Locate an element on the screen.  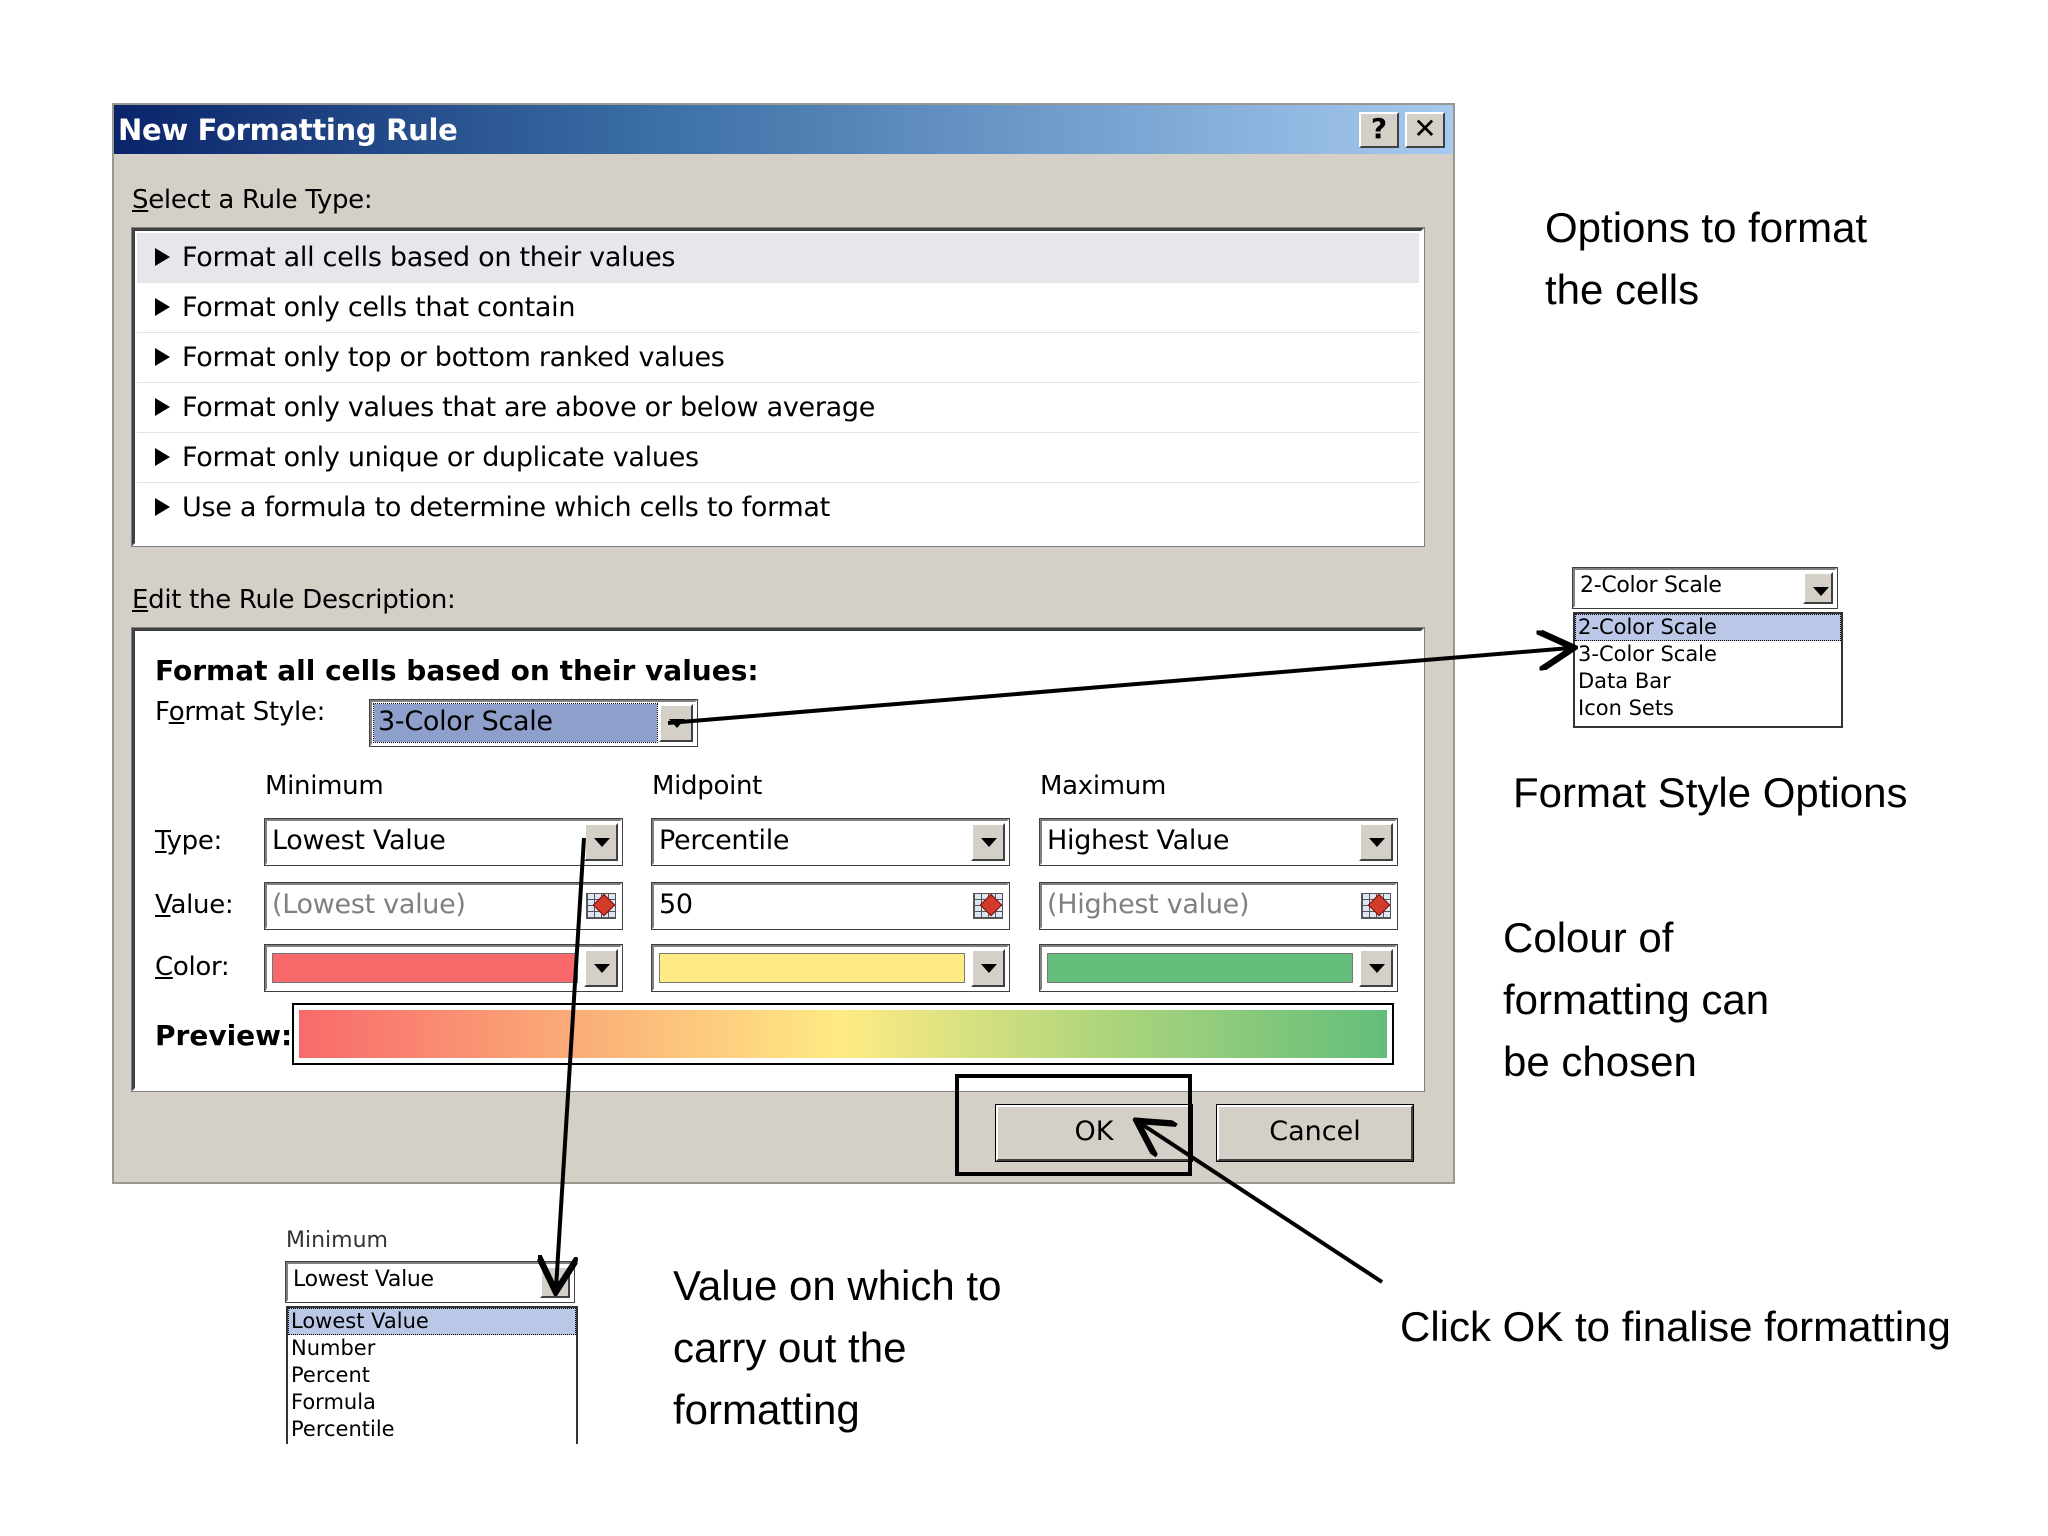
arrow-to-ok-button is located at coordinates (1262, 1203).